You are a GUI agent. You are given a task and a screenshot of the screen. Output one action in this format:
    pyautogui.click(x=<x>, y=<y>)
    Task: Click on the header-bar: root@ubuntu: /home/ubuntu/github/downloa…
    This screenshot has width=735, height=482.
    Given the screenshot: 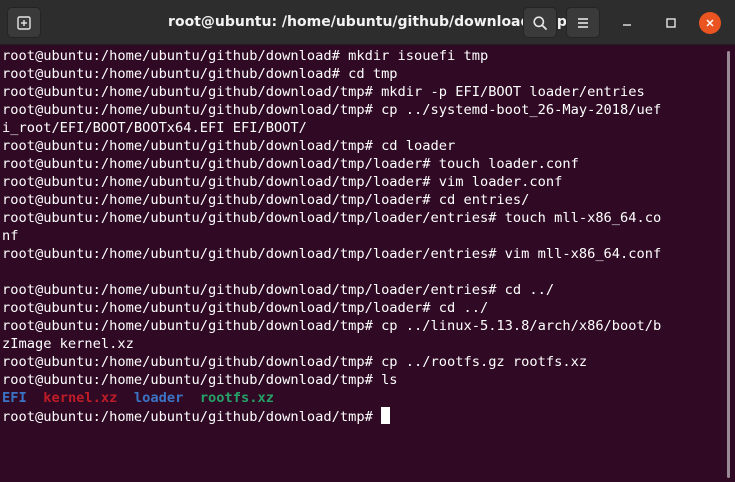 What is the action you would take?
    pyautogui.click(x=367, y=22)
    